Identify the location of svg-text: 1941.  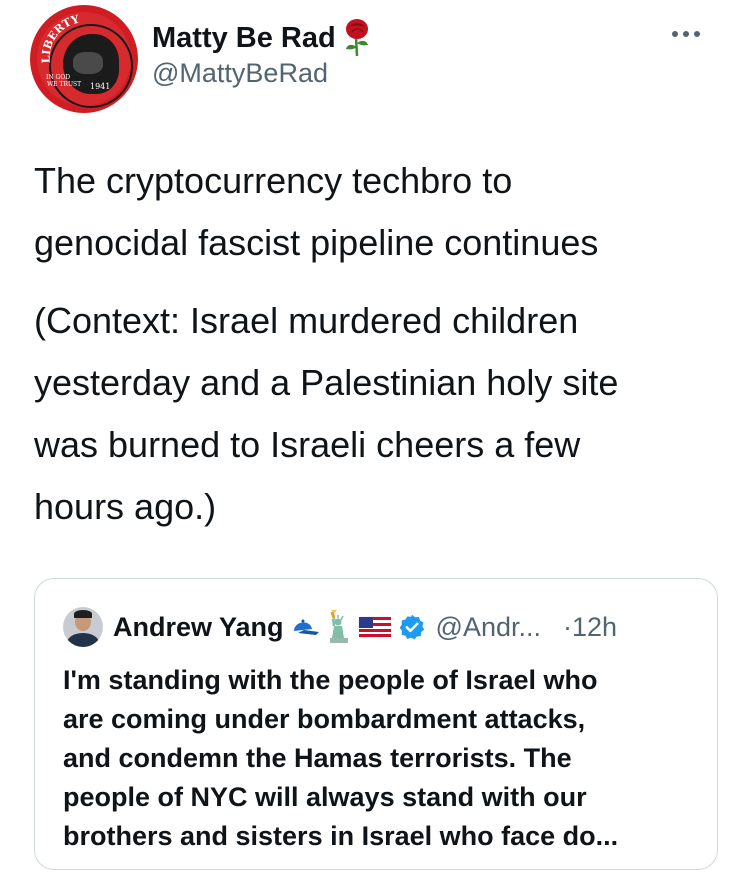
(100, 86).